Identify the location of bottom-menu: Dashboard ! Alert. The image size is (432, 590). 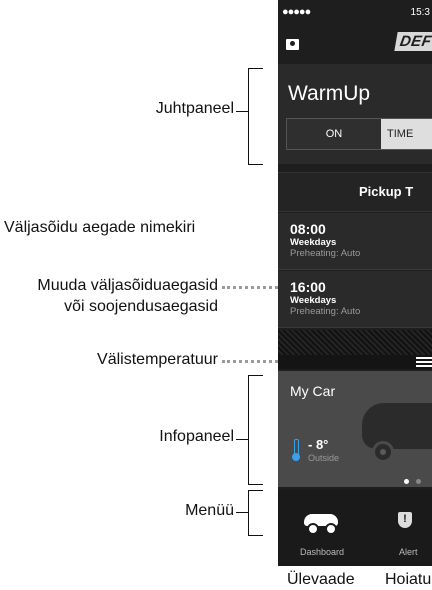
(355, 528).